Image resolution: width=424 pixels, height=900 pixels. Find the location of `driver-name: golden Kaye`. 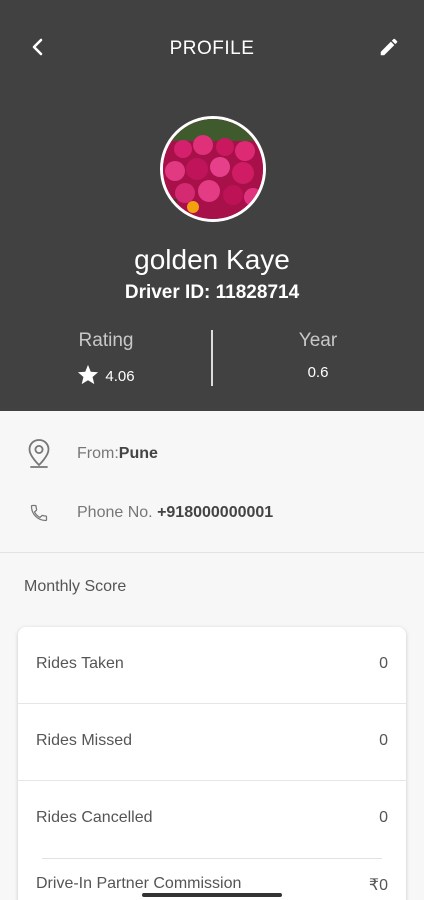

driver-name: golden Kaye is located at coordinates (212, 259).